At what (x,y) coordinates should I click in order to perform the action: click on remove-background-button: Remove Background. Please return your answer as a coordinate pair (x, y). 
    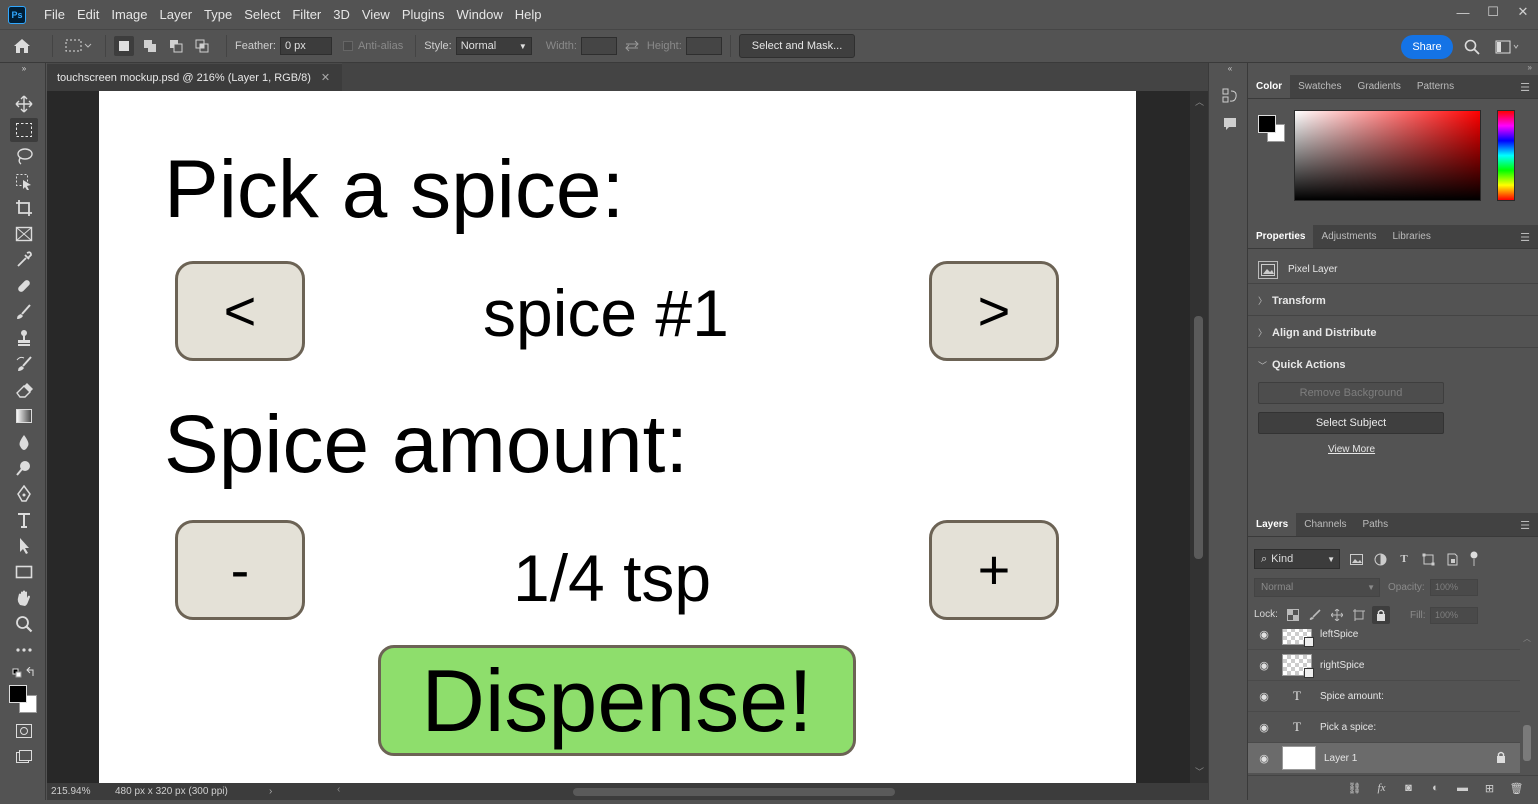
    Looking at the image, I should click on (1351, 393).